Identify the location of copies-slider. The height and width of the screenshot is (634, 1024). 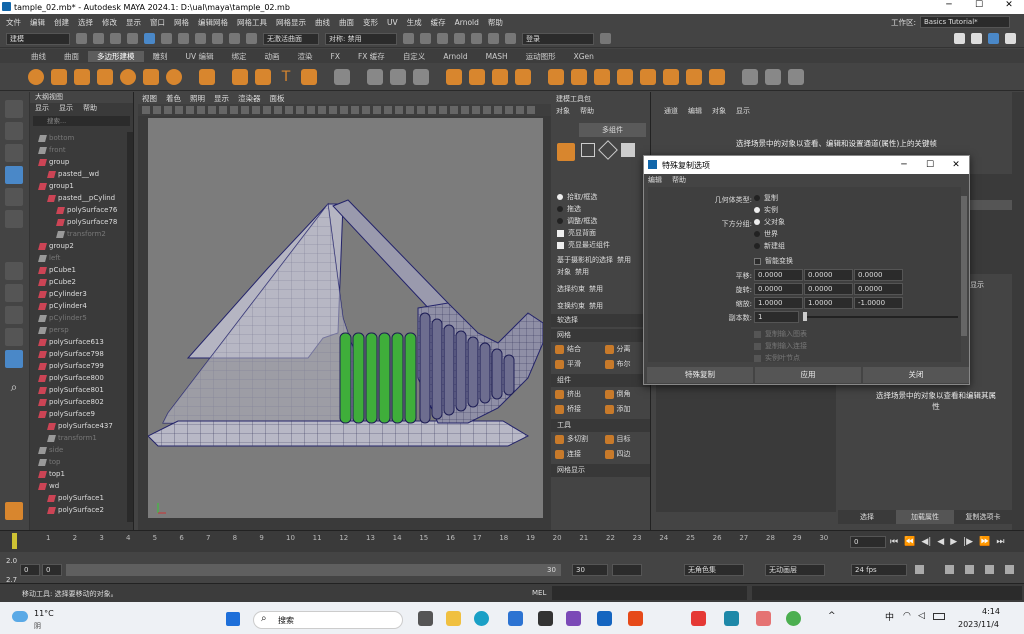
(880, 317).